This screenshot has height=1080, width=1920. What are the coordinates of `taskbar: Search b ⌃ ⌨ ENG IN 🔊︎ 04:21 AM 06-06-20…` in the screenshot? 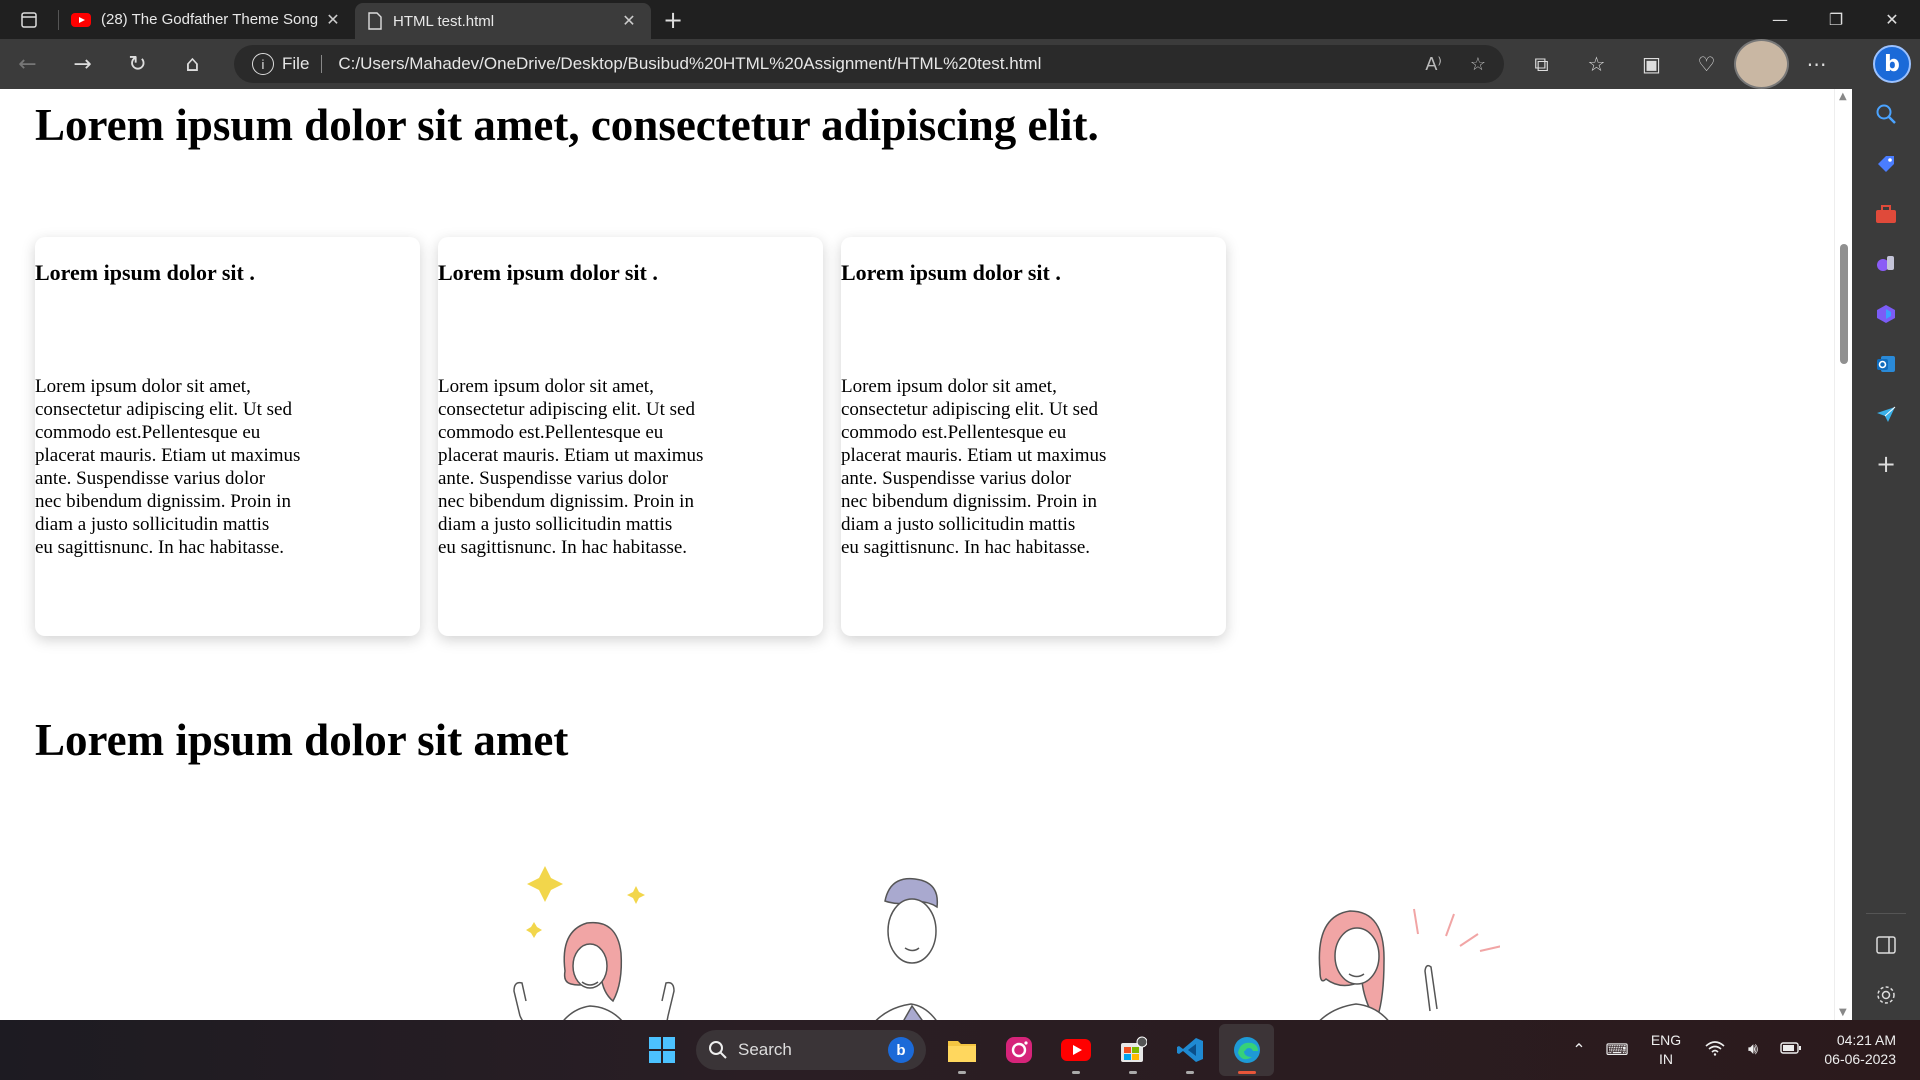 It's located at (960, 1050).